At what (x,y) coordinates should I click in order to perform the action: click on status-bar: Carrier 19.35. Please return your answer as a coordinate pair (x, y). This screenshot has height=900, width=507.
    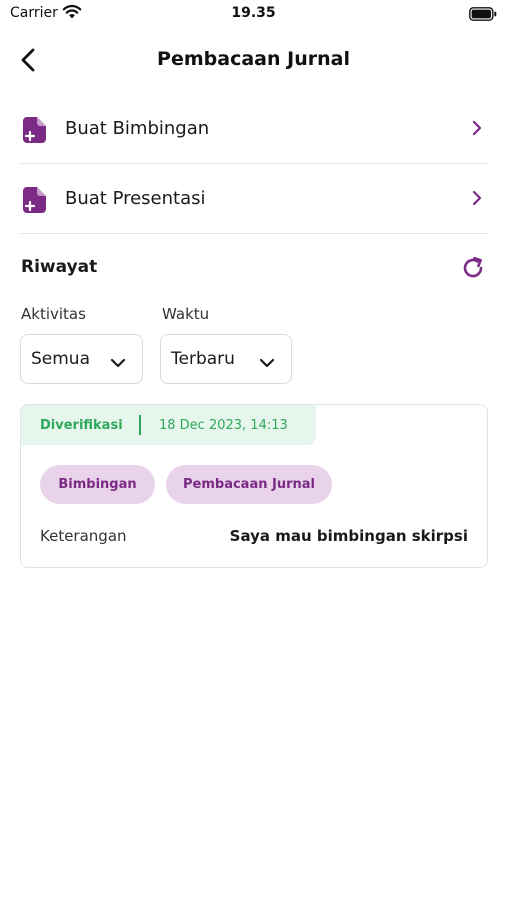
    Looking at the image, I should click on (253, 14).